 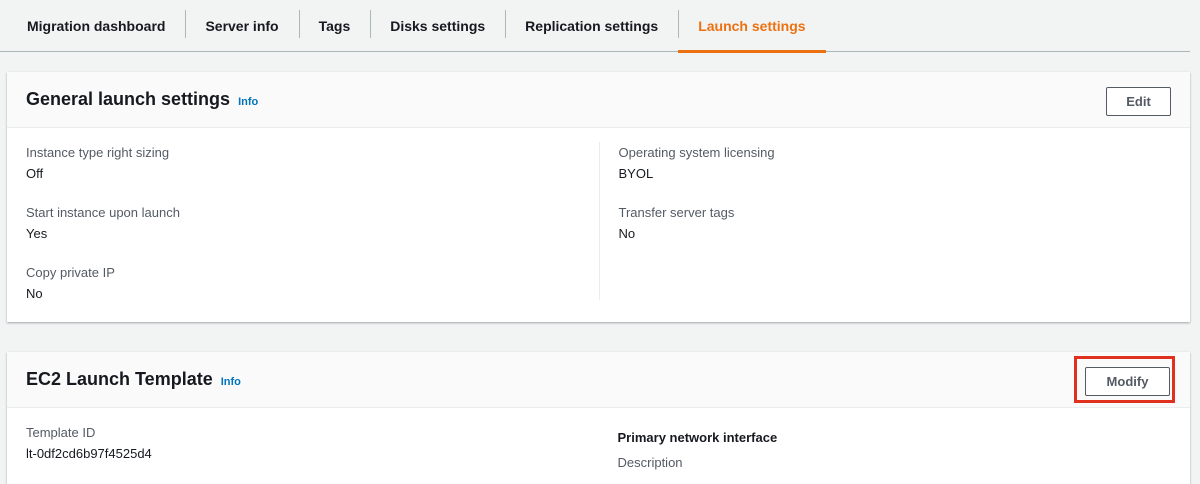 I want to click on tab-label: Server info, so click(x=242, y=26).